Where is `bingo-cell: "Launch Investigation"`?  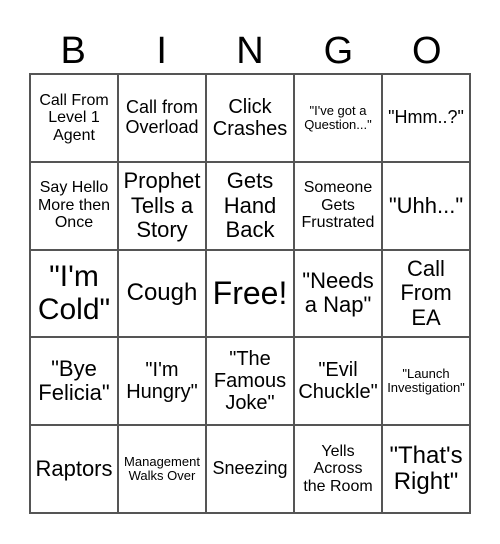 bingo-cell: "Launch Investigation" is located at coordinates (426, 381).